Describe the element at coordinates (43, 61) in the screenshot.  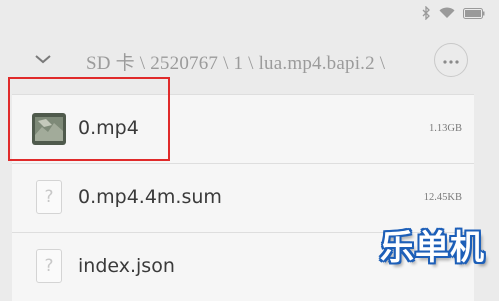
I see `chevron-down-icon` at that location.